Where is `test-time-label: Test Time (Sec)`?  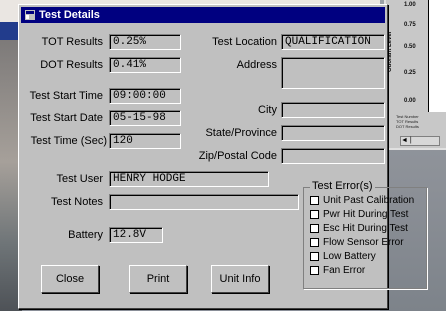 test-time-label: Test Time (Sec) is located at coordinates (68, 141).